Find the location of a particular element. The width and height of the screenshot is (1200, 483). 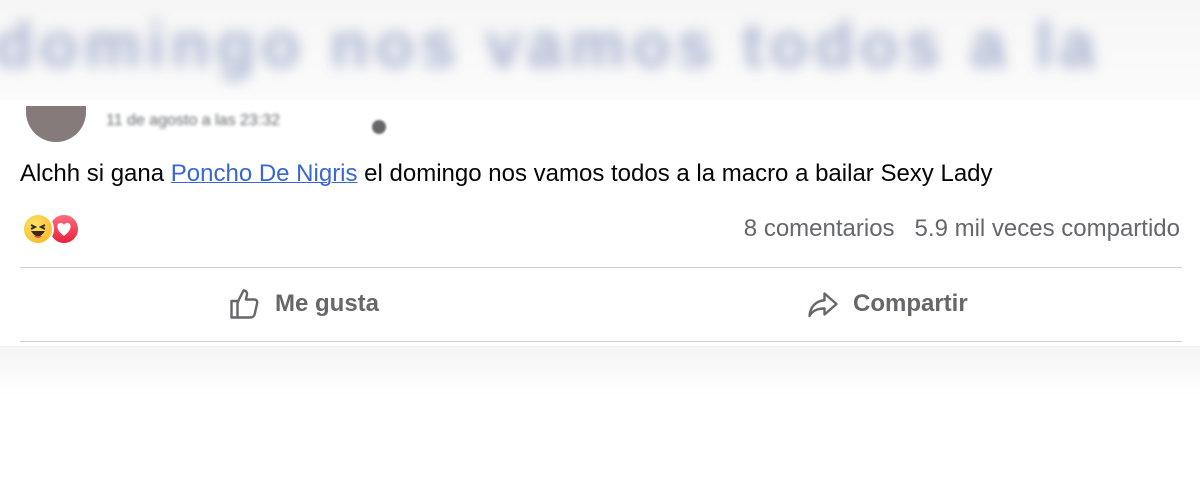

globe-icon is located at coordinates (379, 127).